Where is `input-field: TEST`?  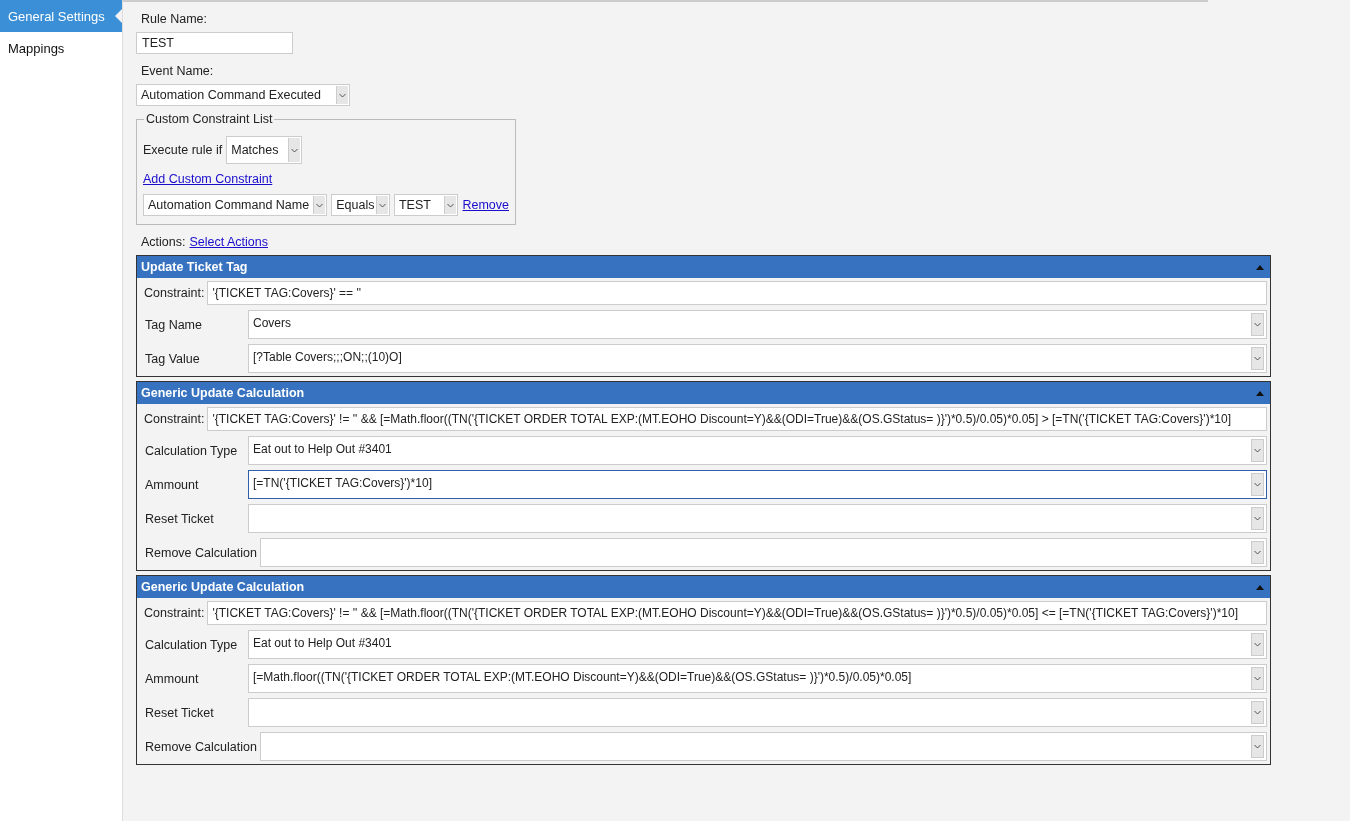
input-field: TEST is located at coordinates (214, 43).